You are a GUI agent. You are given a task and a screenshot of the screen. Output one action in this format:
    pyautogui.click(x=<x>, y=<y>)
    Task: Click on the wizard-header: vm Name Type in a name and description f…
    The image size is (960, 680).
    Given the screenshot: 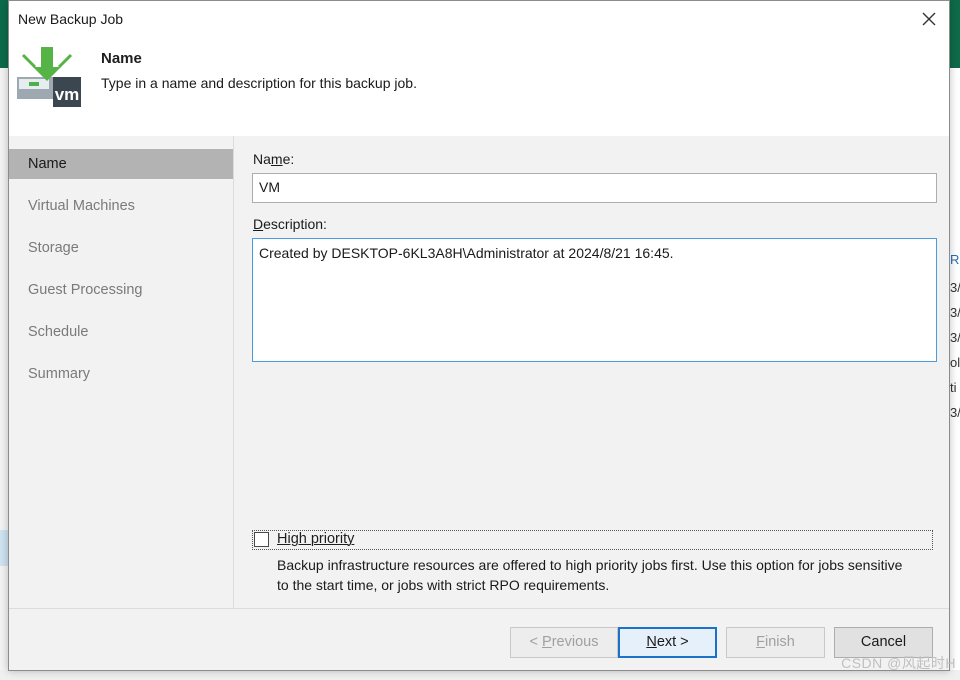 What is the action you would take?
    pyautogui.click(x=479, y=87)
    